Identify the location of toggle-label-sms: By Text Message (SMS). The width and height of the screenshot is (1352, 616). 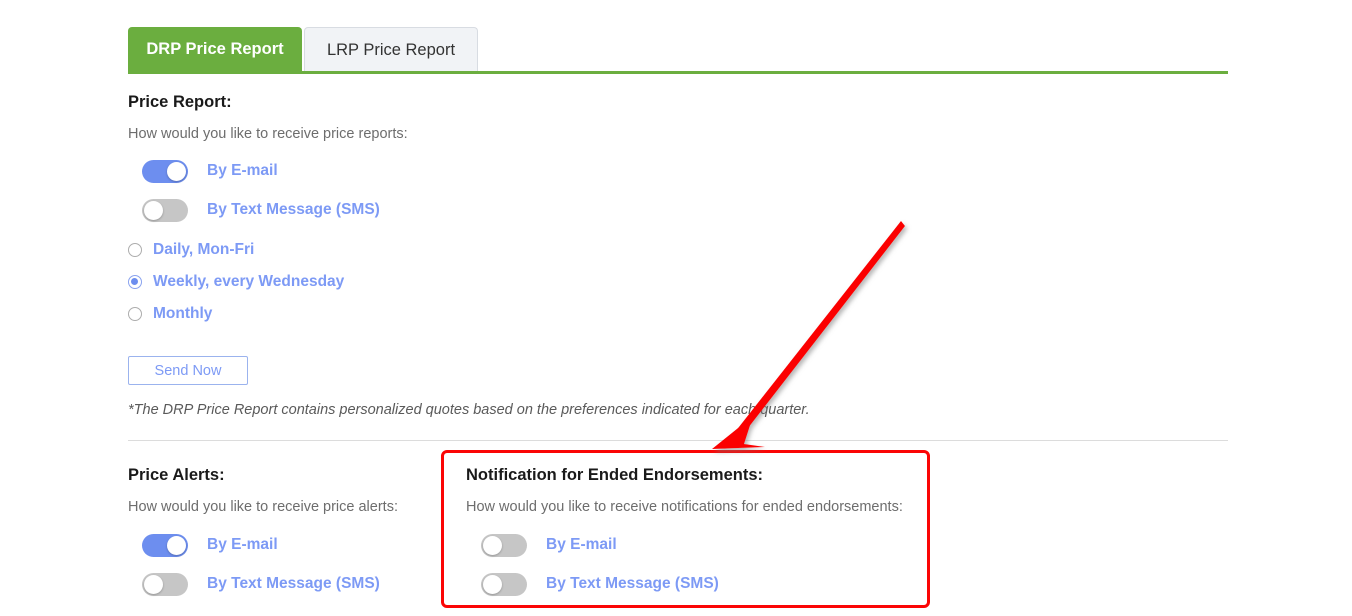
(293, 209).